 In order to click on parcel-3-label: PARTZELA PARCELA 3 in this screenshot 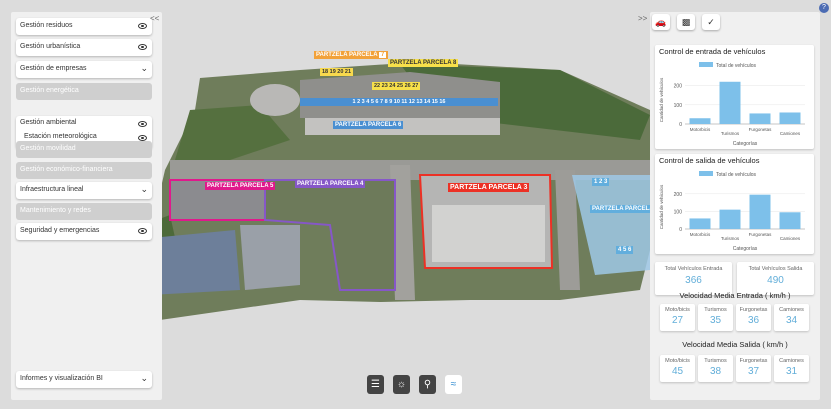, I will do `click(489, 187)`.